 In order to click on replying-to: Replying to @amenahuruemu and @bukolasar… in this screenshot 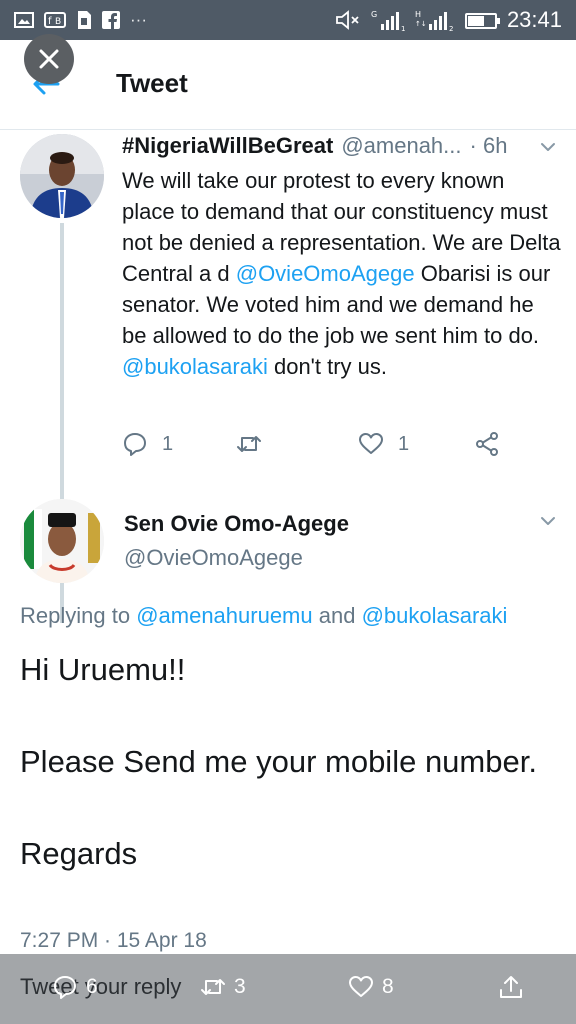, I will do `click(263, 616)`.